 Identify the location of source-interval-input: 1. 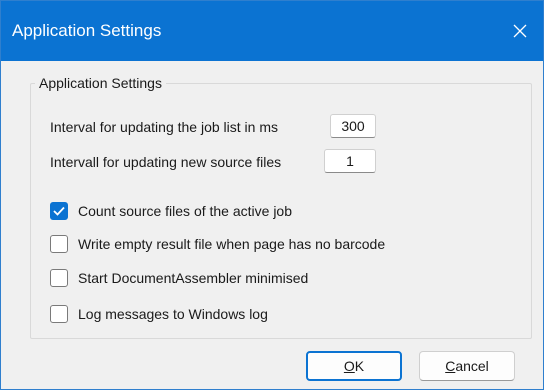
(350, 161).